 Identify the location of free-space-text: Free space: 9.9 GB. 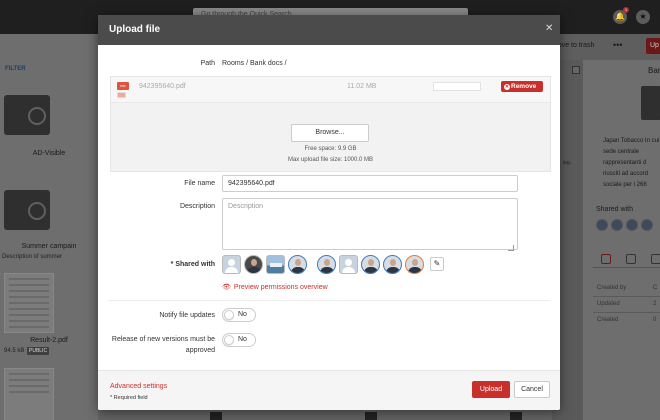
(330, 149).